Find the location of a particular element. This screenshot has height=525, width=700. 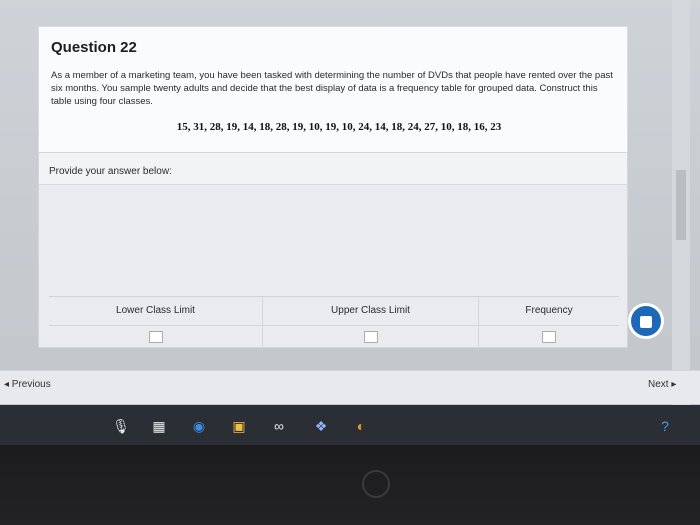

chat-help-button is located at coordinates (646, 321).